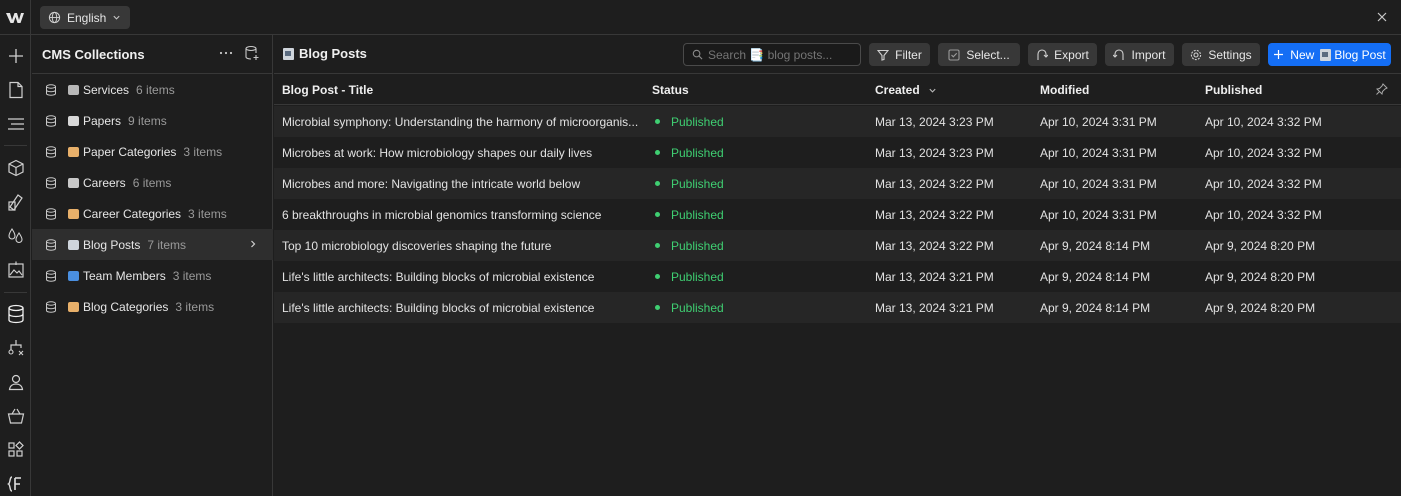  I want to click on cell-published: Apr 9, 2024 8:20 PM, so click(1260, 277).